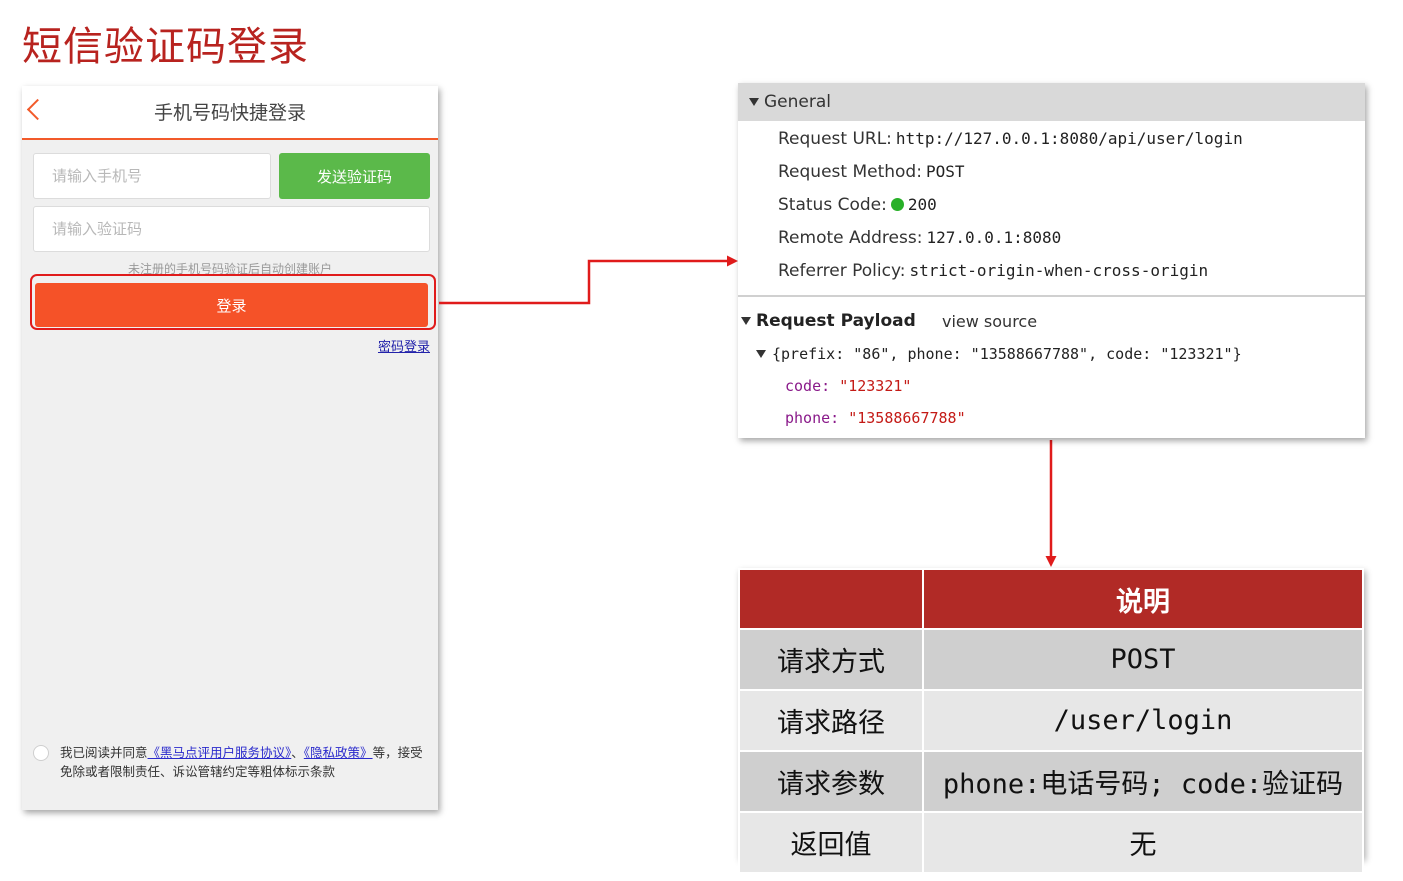  I want to click on table-row: 请求参数 phone:电话号码; code:验证码, so click(1051, 781).